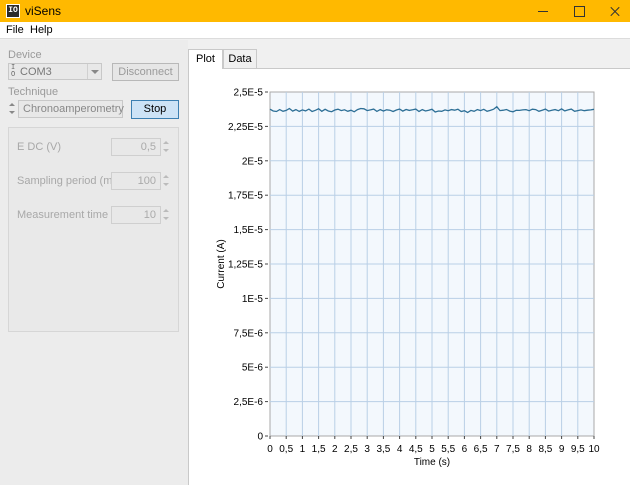  Describe the element at coordinates (465, 449) in the screenshot. I see `x-tick-label: 6` at that location.